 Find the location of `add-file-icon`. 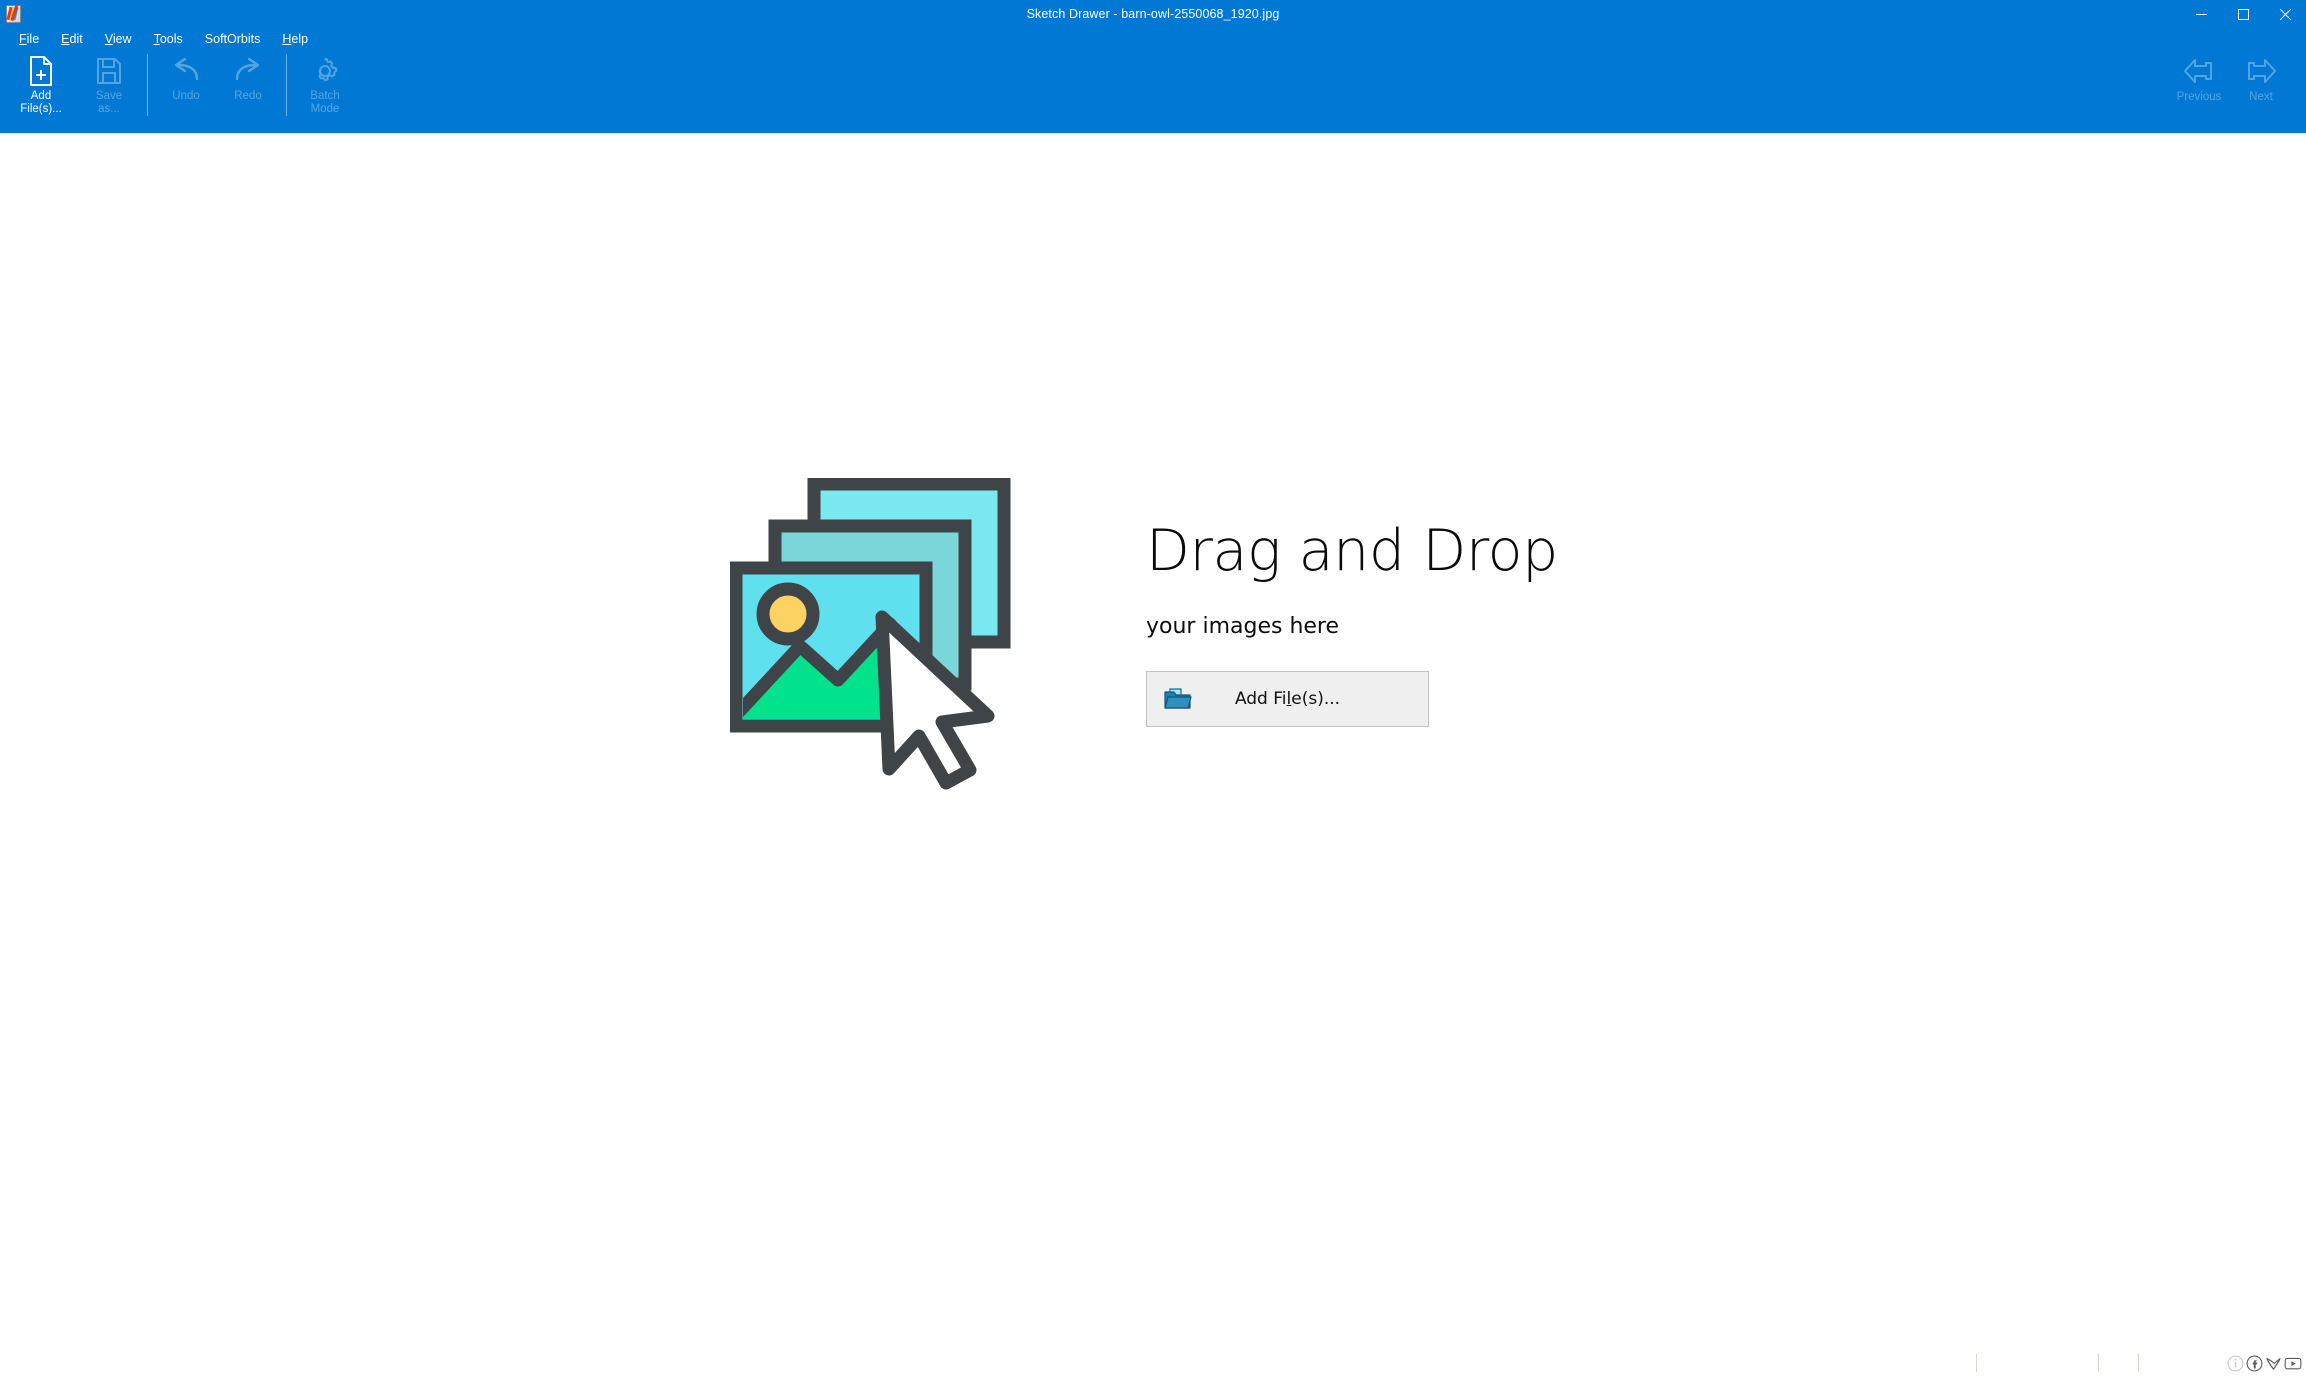

add-file-icon is located at coordinates (41, 71).